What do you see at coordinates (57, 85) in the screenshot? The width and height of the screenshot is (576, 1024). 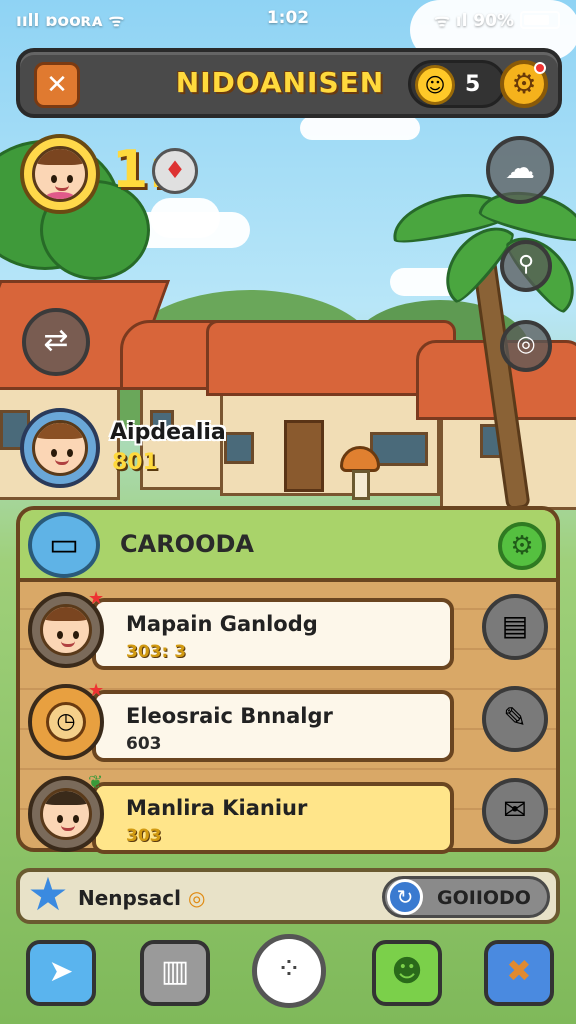 I see `crossed-swords-icon: ✕` at bounding box center [57, 85].